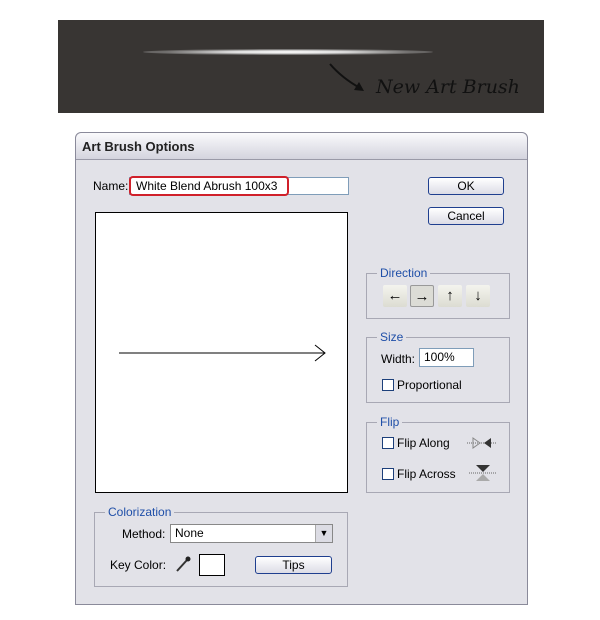 The width and height of the screenshot is (600, 620). What do you see at coordinates (466, 186) in the screenshot?
I see `ok-button: OK` at bounding box center [466, 186].